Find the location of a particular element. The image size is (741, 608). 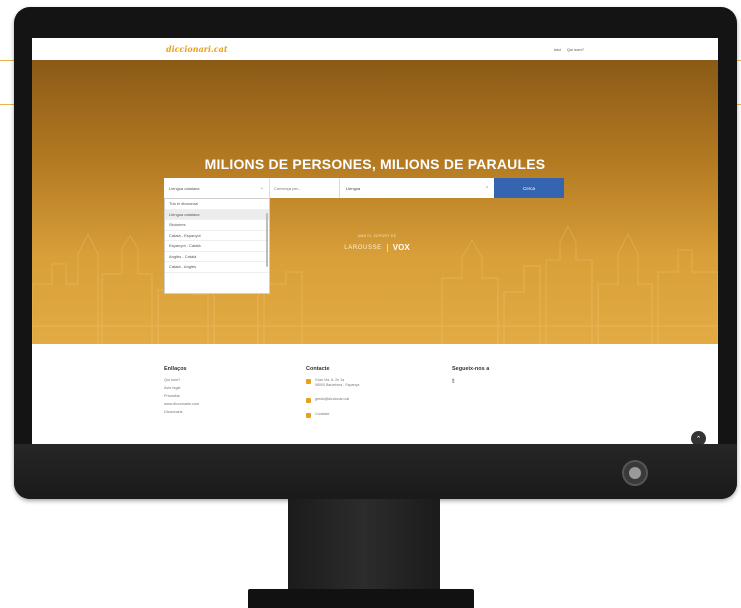

clear-icon: × is located at coordinates (487, 188).